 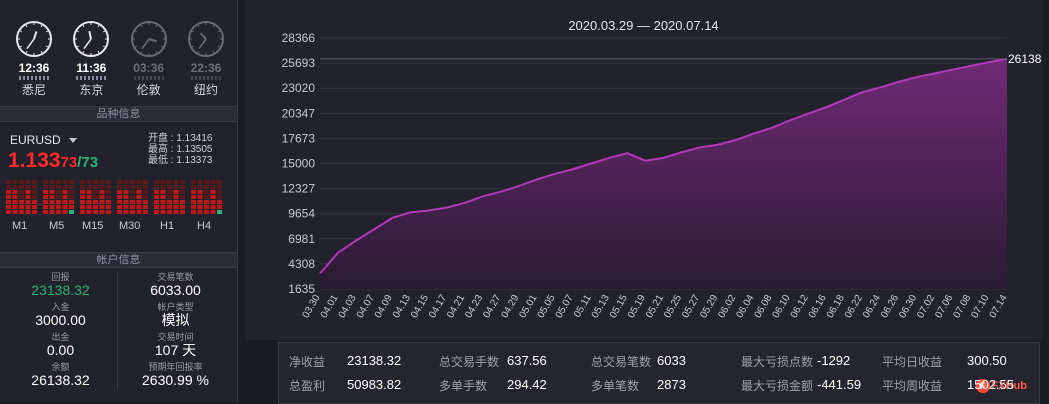 I want to click on timeframe-m5: M5, so click(x=56, y=226).